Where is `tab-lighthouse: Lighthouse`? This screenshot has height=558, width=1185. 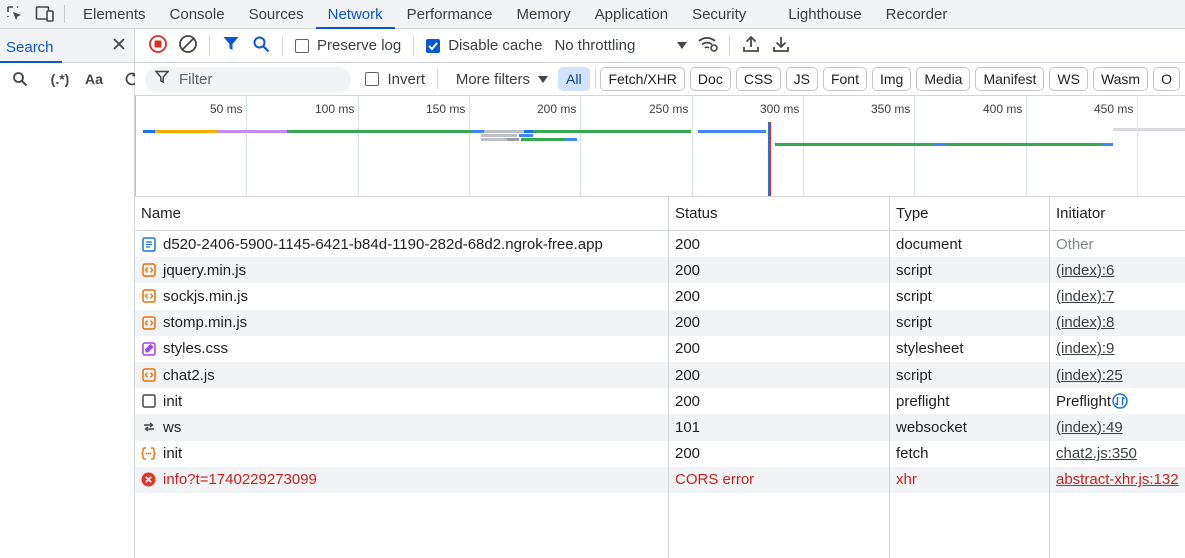
tab-lighthouse: Lighthouse is located at coordinates (824, 14).